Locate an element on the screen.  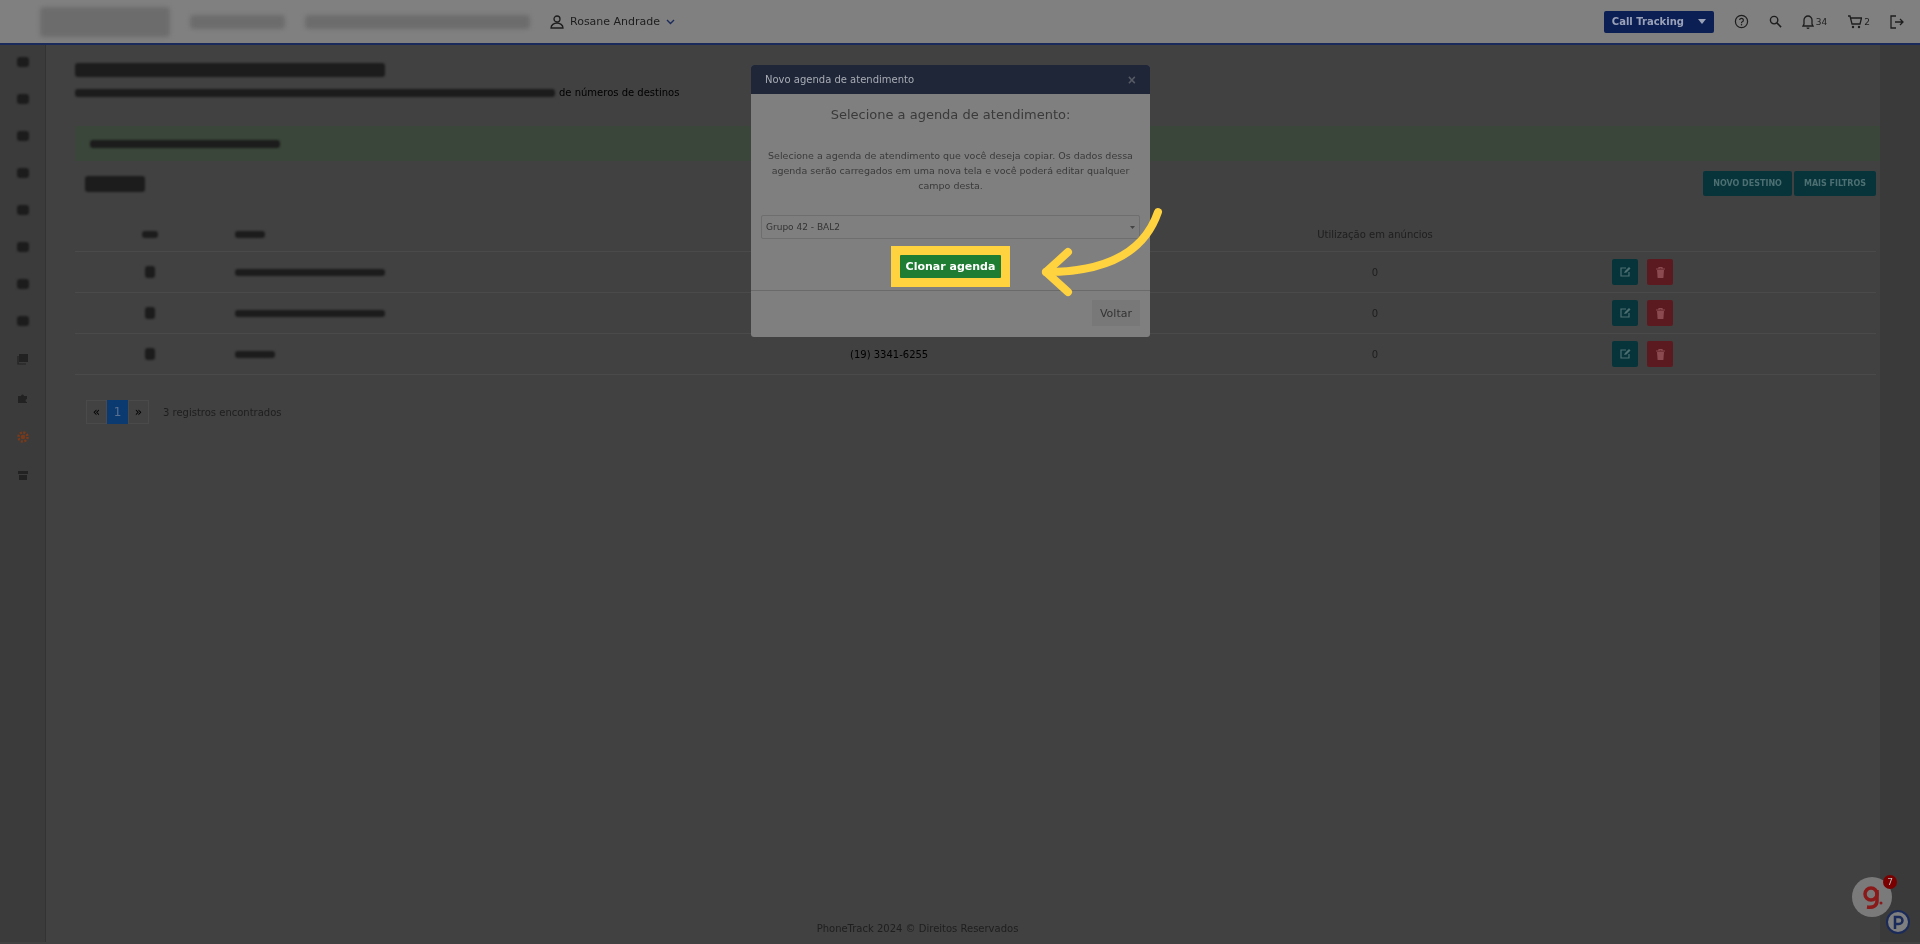
schedule-select: Grupo 42 - BAL2 is located at coordinates (950, 227).